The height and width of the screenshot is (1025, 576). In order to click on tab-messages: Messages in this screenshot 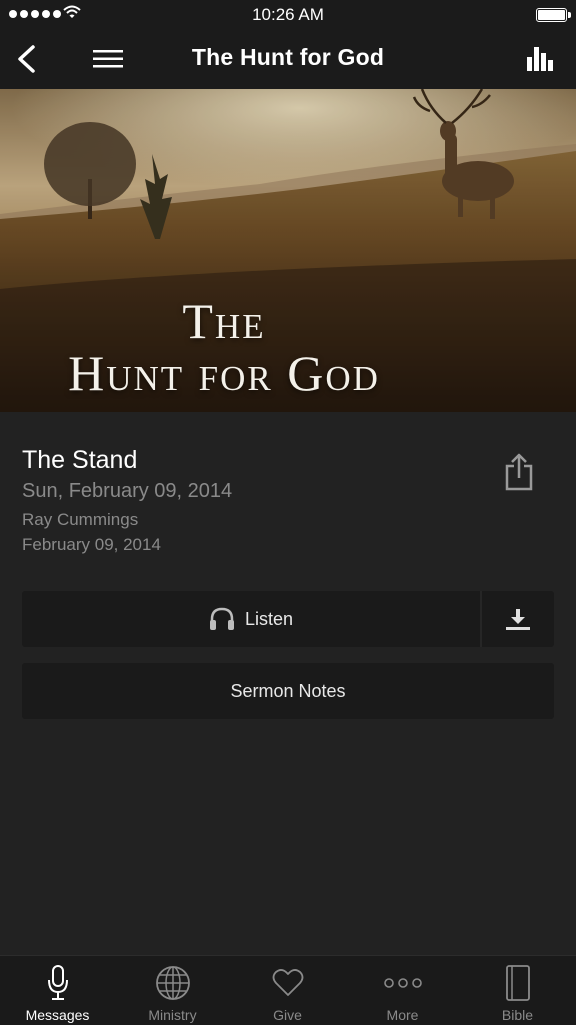, I will do `click(57, 990)`.